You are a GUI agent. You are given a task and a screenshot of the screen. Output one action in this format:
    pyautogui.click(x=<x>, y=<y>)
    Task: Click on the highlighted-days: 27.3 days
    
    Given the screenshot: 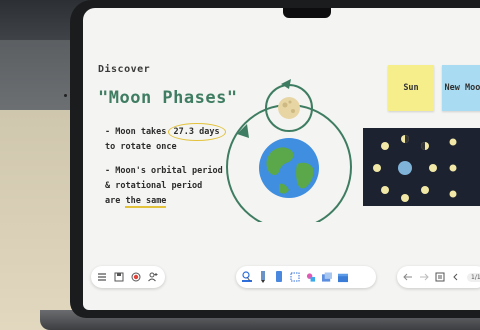 What is the action you would take?
    pyautogui.click(x=196, y=132)
    